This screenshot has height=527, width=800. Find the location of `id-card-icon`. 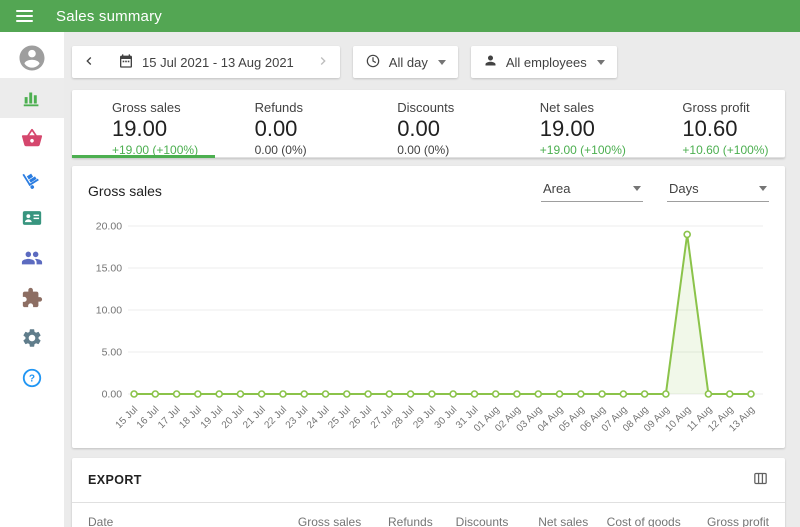

id-card-icon is located at coordinates (32, 218).